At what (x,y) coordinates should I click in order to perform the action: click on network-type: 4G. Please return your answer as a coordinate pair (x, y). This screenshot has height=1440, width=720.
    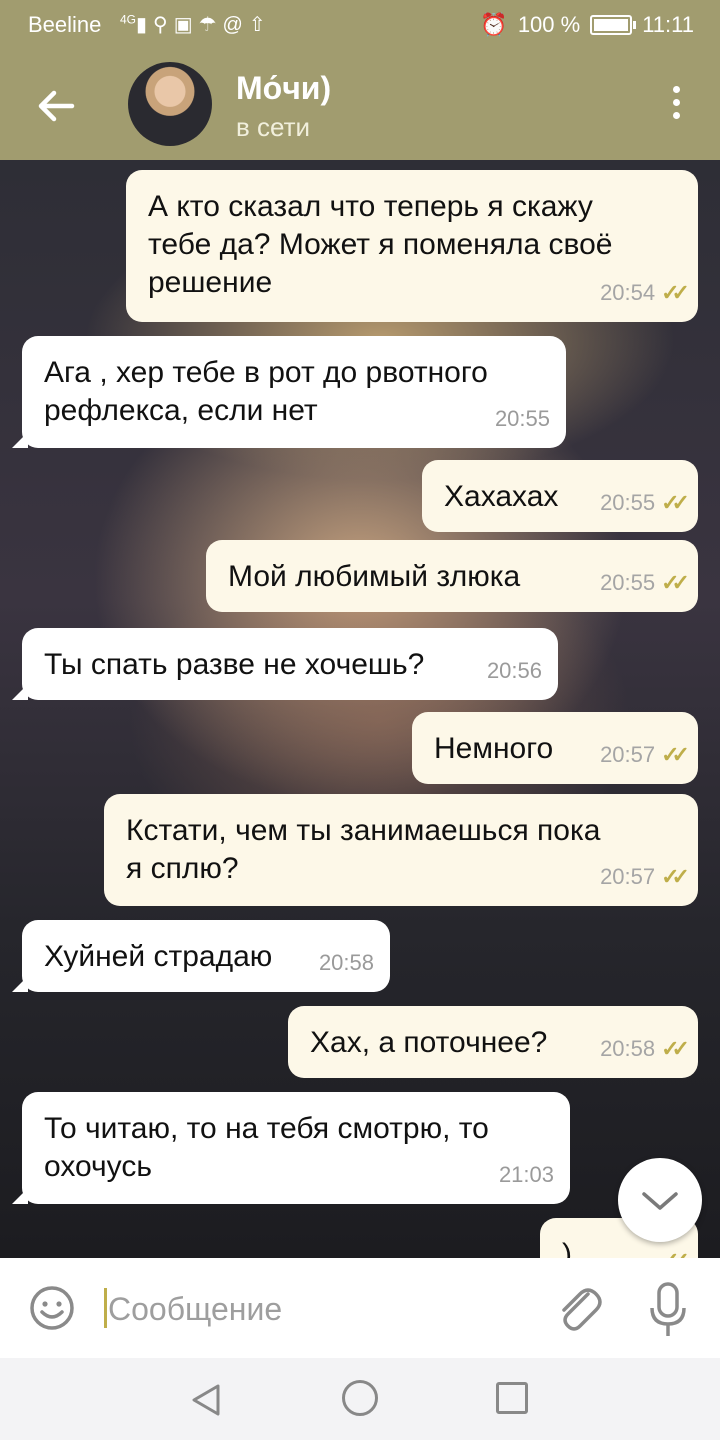
    Looking at the image, I should click on (128, 19).